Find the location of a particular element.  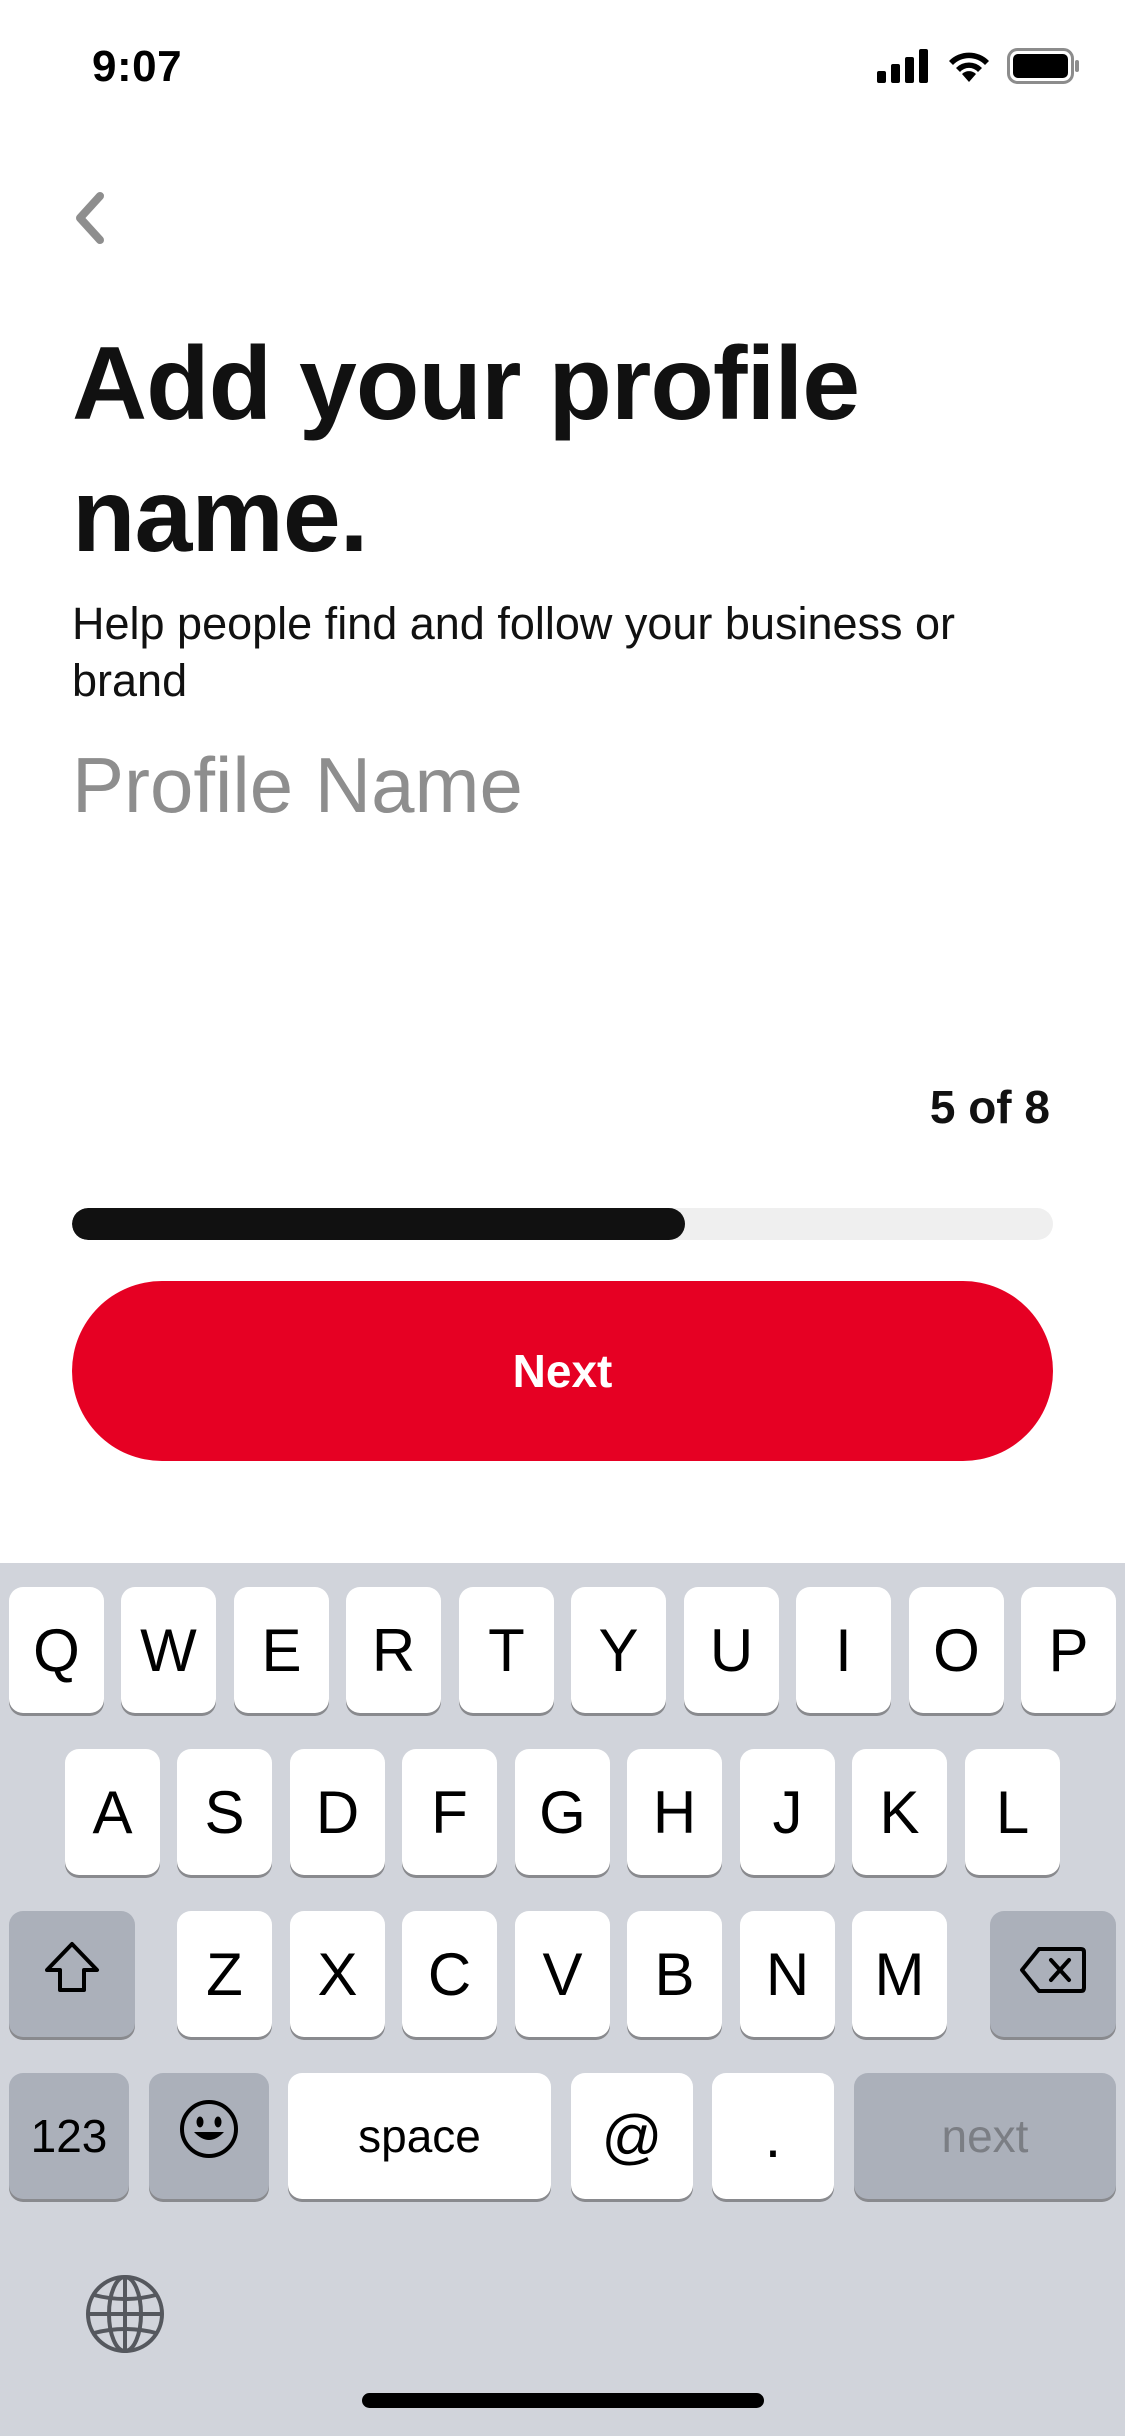

wifi-icon is located at coordinates (969, 68).